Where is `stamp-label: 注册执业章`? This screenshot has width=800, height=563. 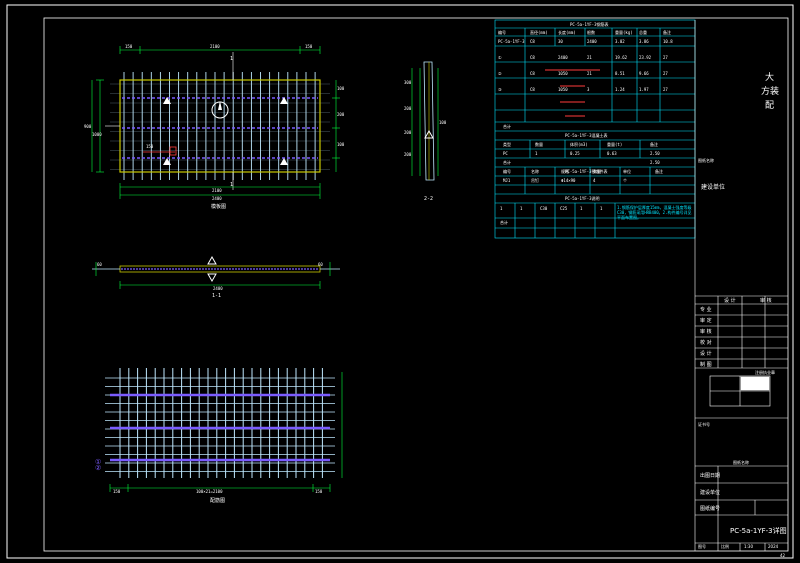
stamp-label: 注册执业章 is located at coordinates (765, 372).